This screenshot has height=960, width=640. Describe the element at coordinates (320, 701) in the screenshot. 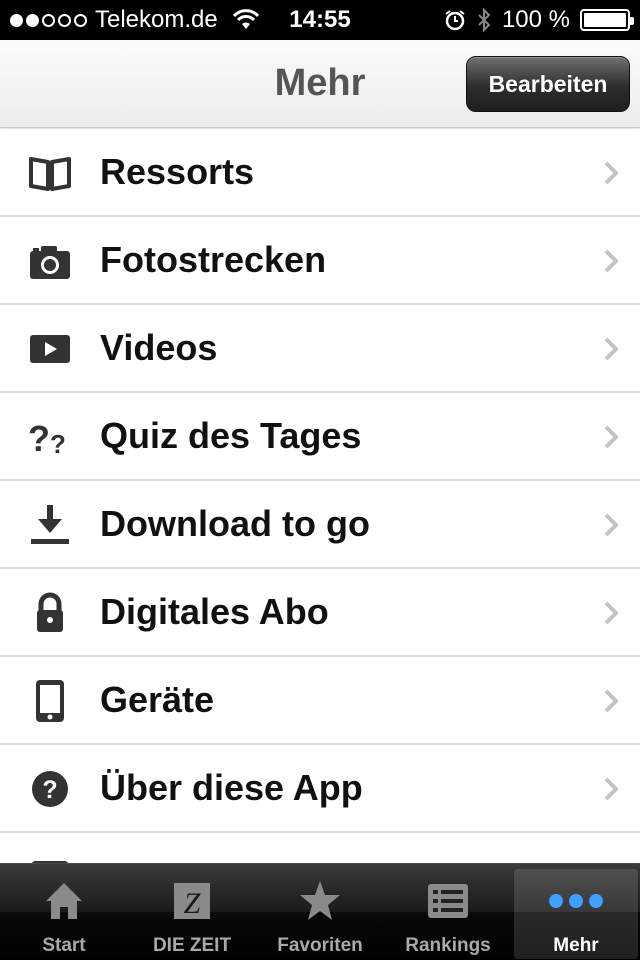

I see `menu-item-geraete: Geräte` at that location.